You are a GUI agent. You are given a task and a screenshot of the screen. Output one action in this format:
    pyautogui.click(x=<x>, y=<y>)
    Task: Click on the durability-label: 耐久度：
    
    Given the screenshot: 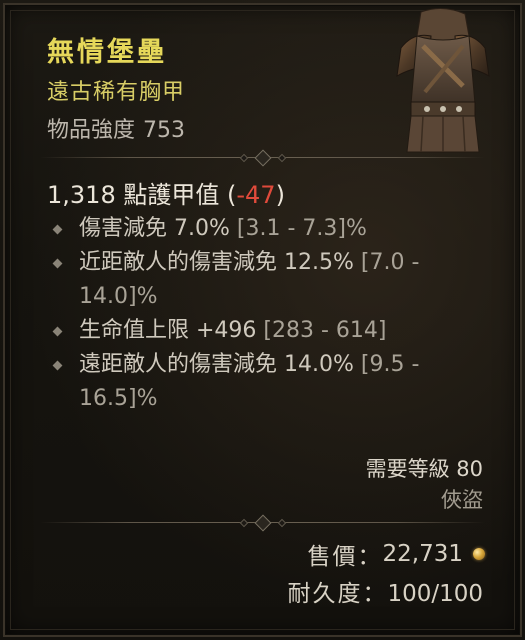 What is the action you would take?
    pyautogui.click(x=337, y=594)
    